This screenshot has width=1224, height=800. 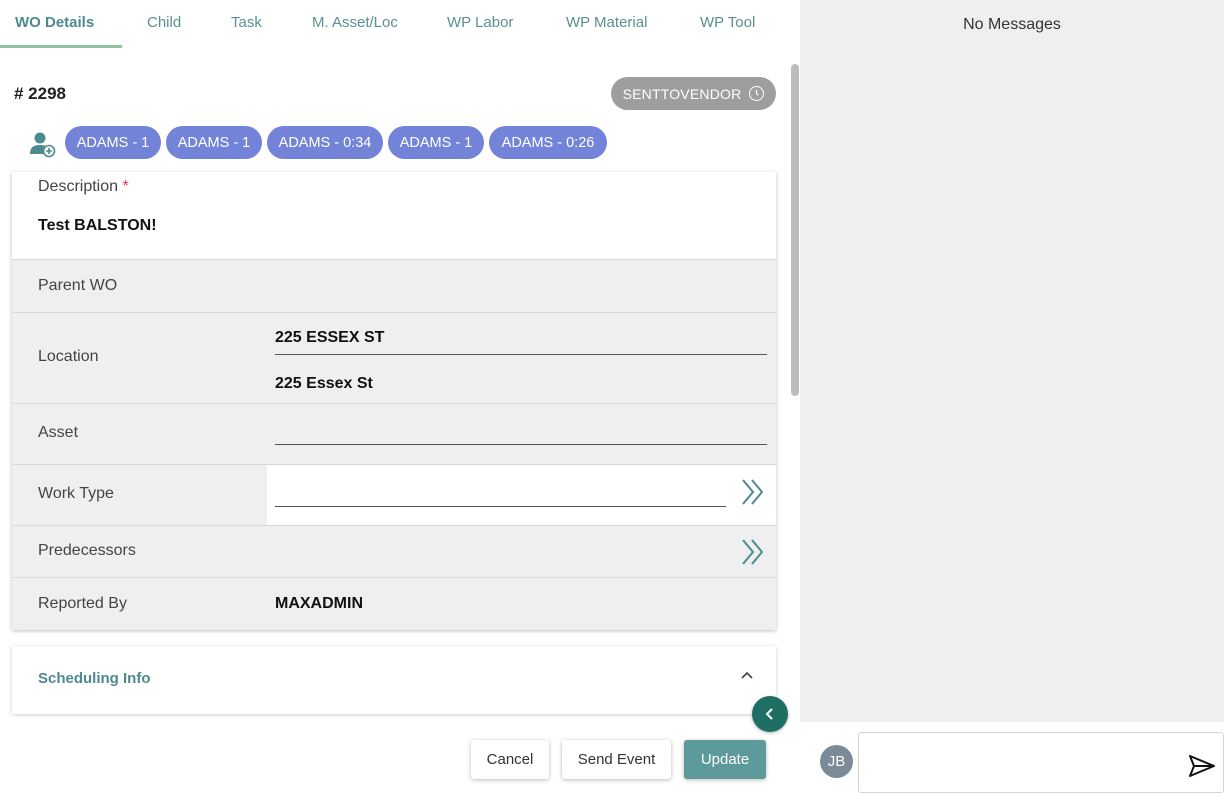 I want to click on tab-child: Child, so click(x=164, y=22).